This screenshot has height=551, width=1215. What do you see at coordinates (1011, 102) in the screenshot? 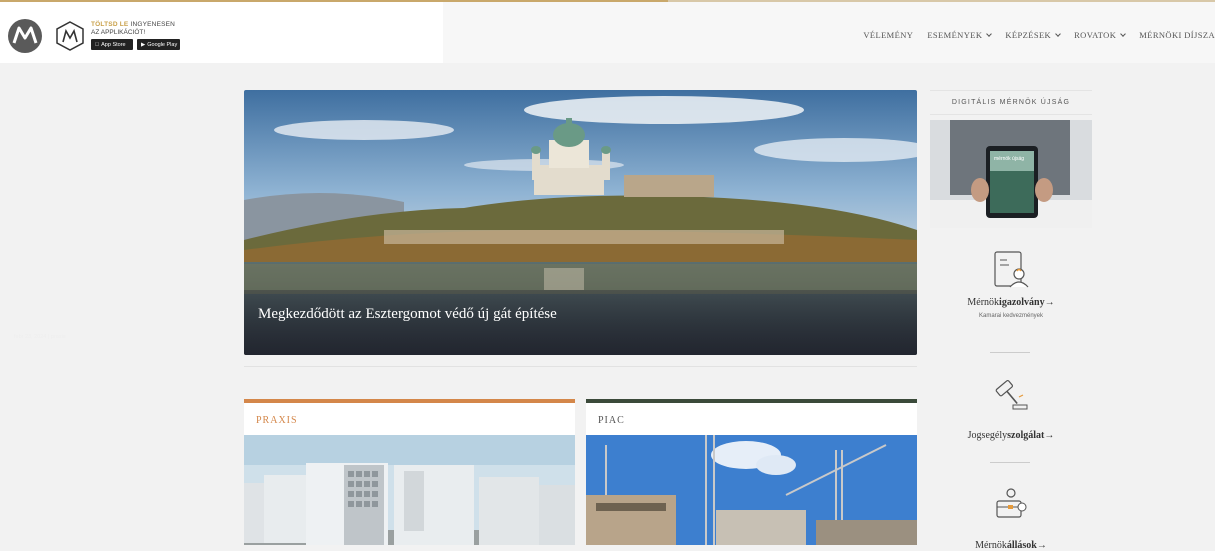
I see `sidebar-title: DIGITÁLIS MÉRNÖK ÚJSÁG` at bounding box center [1011, 102].